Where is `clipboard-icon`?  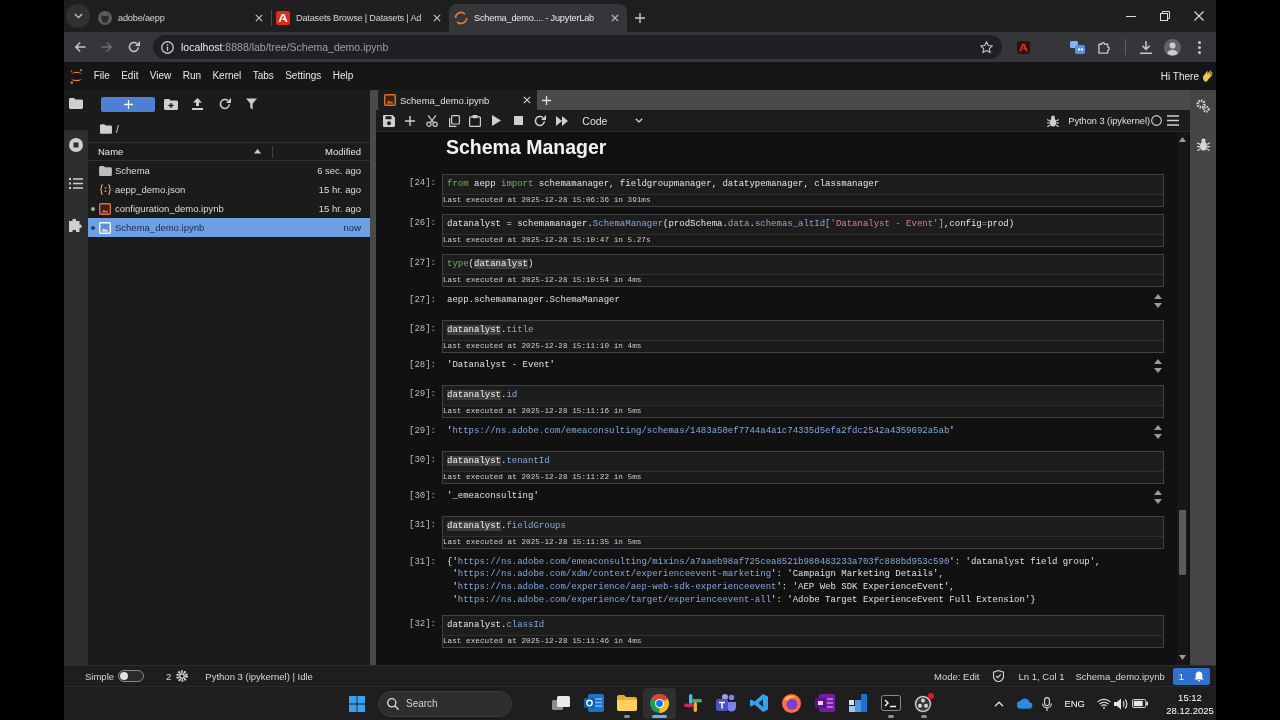
clipboard-icon is located at coordinates (475, 120).